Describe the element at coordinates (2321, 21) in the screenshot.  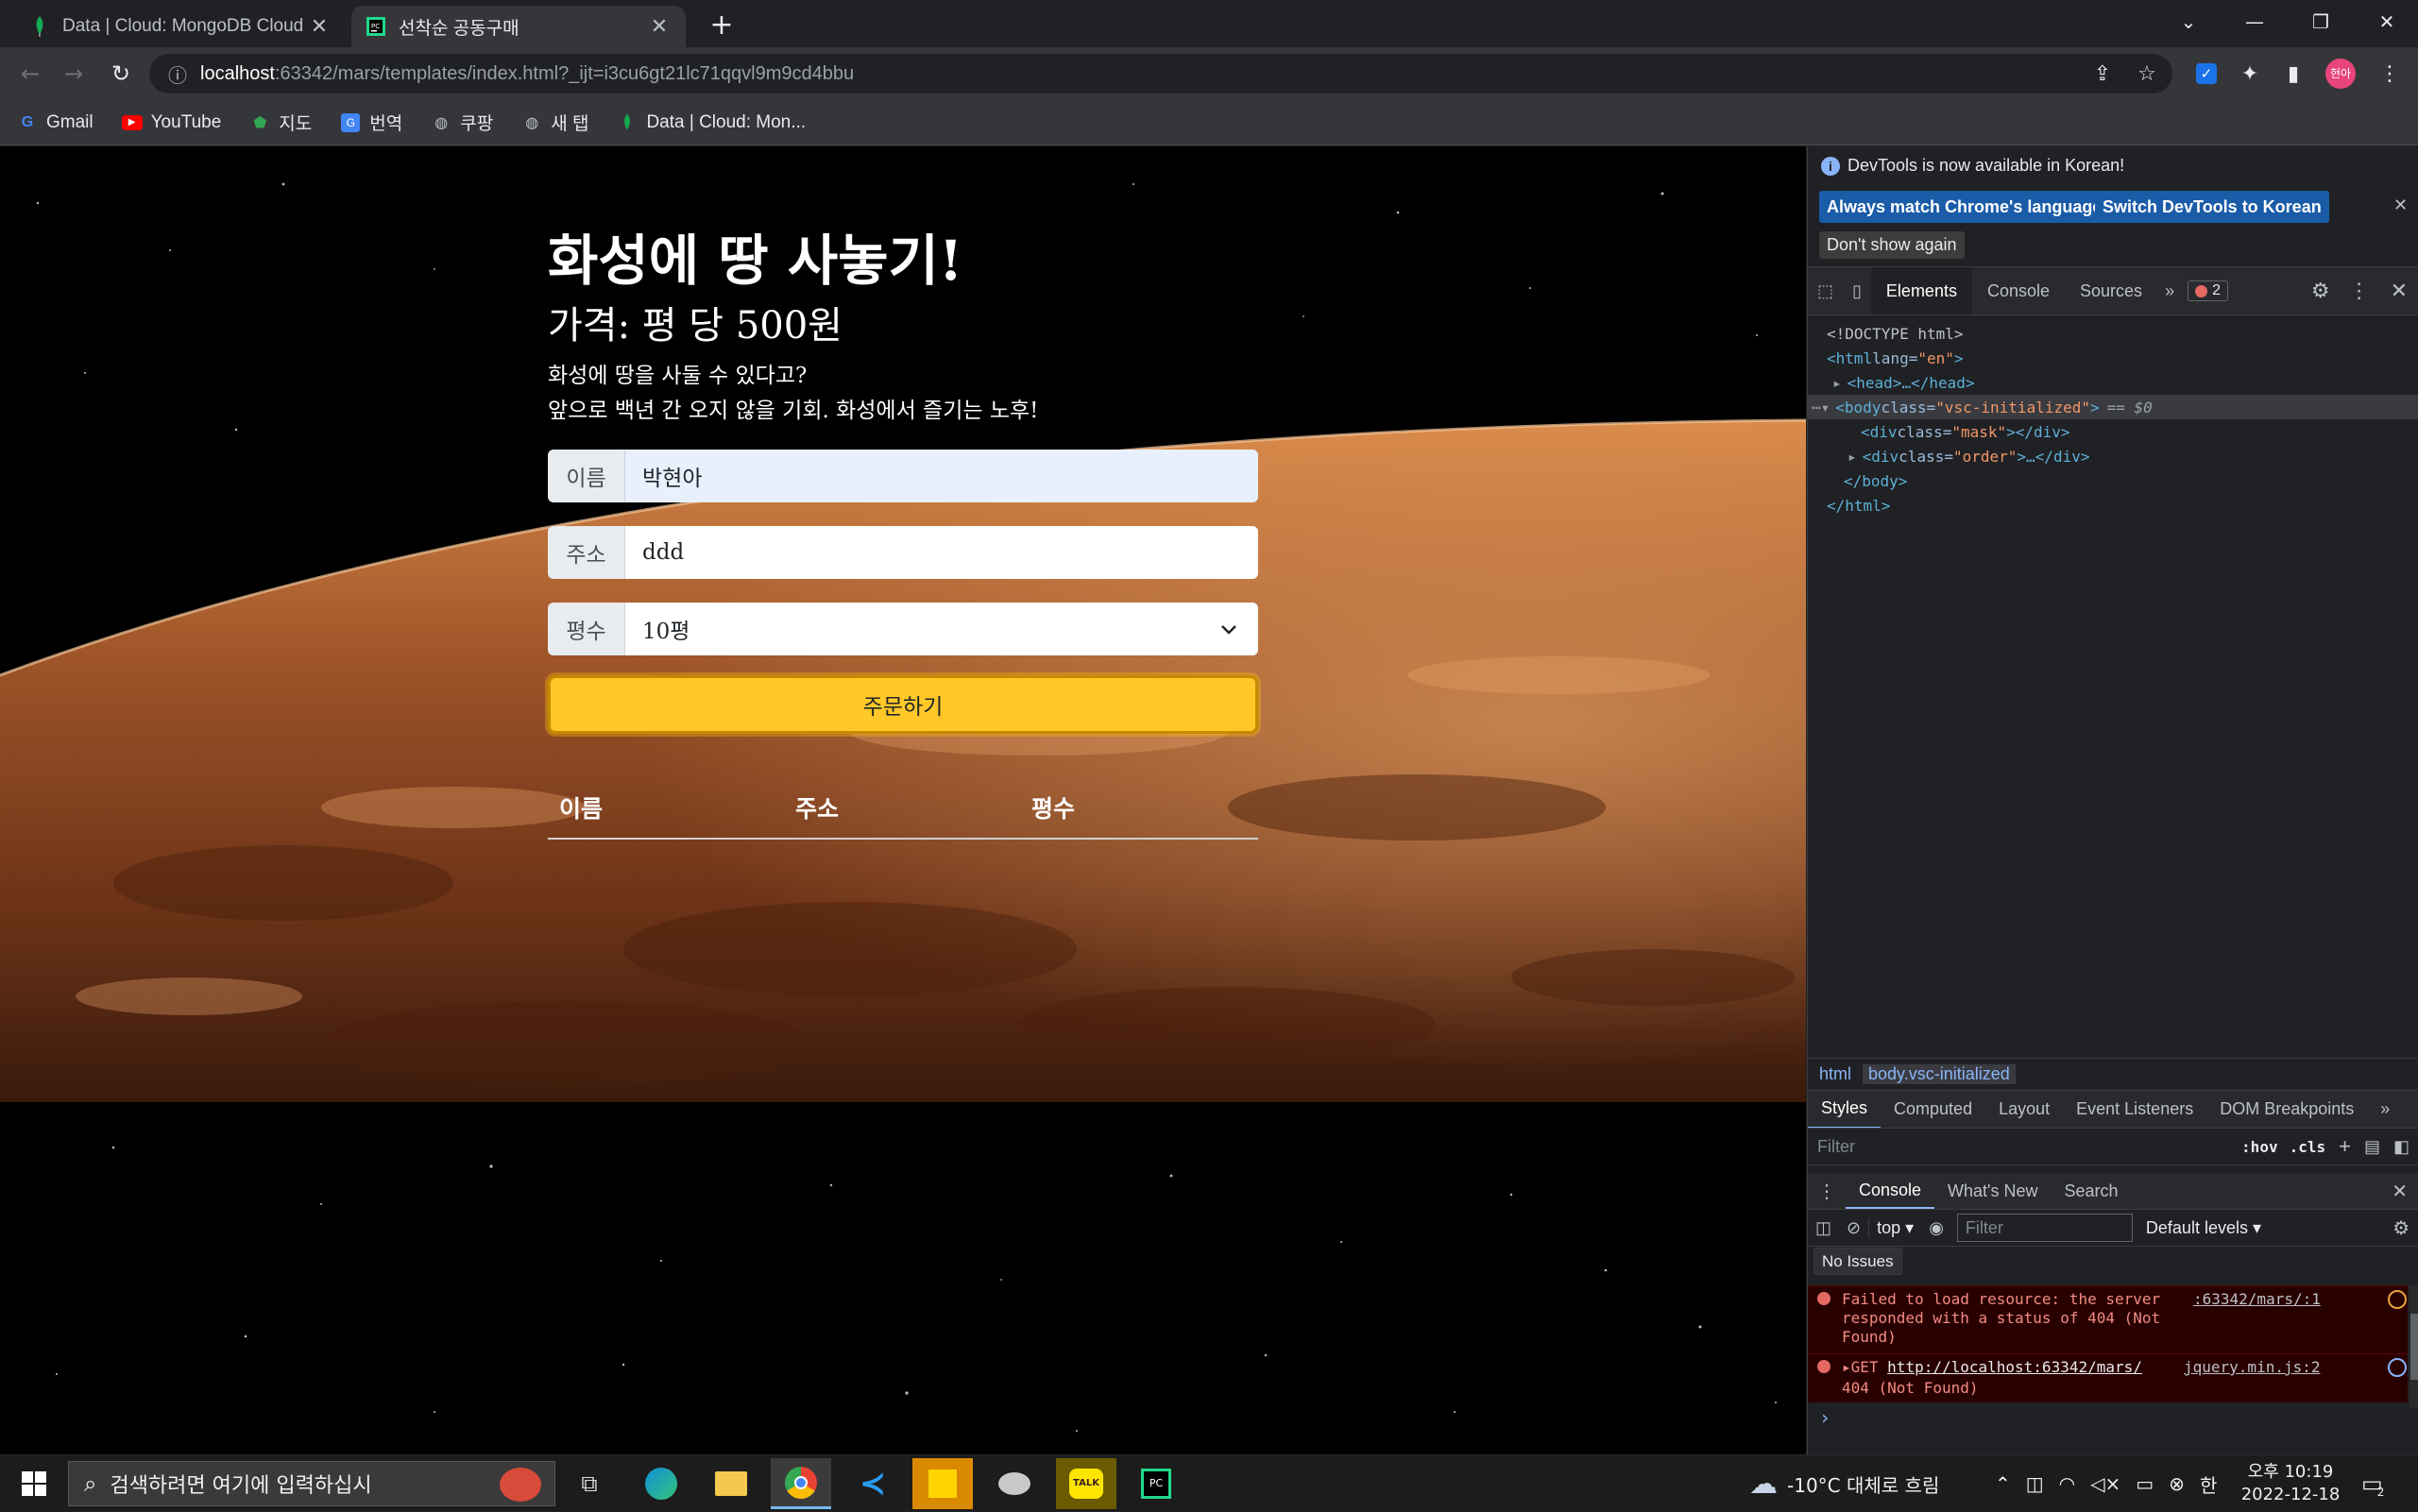
I see `restore-icon: ❐` at that location.